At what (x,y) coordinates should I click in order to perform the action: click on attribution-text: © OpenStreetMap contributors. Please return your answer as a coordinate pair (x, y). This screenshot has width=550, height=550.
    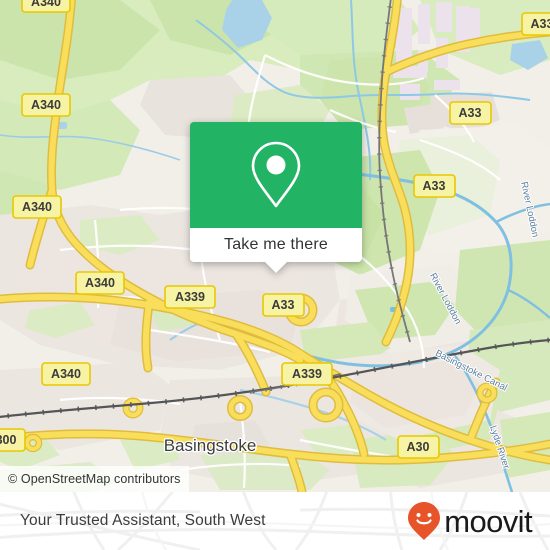
    Looking at the image, I should click on (94, 479).